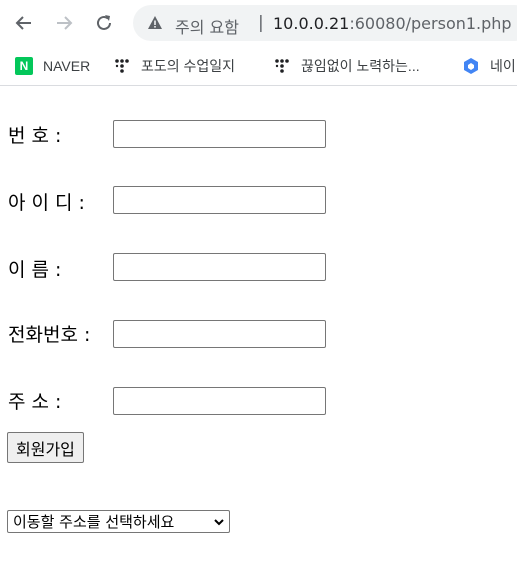 This screenshot has width=517, height=563. Describe the element at coordinates (35, 270) in the screenshot. I see `name-label: 이 름 :` at that location.